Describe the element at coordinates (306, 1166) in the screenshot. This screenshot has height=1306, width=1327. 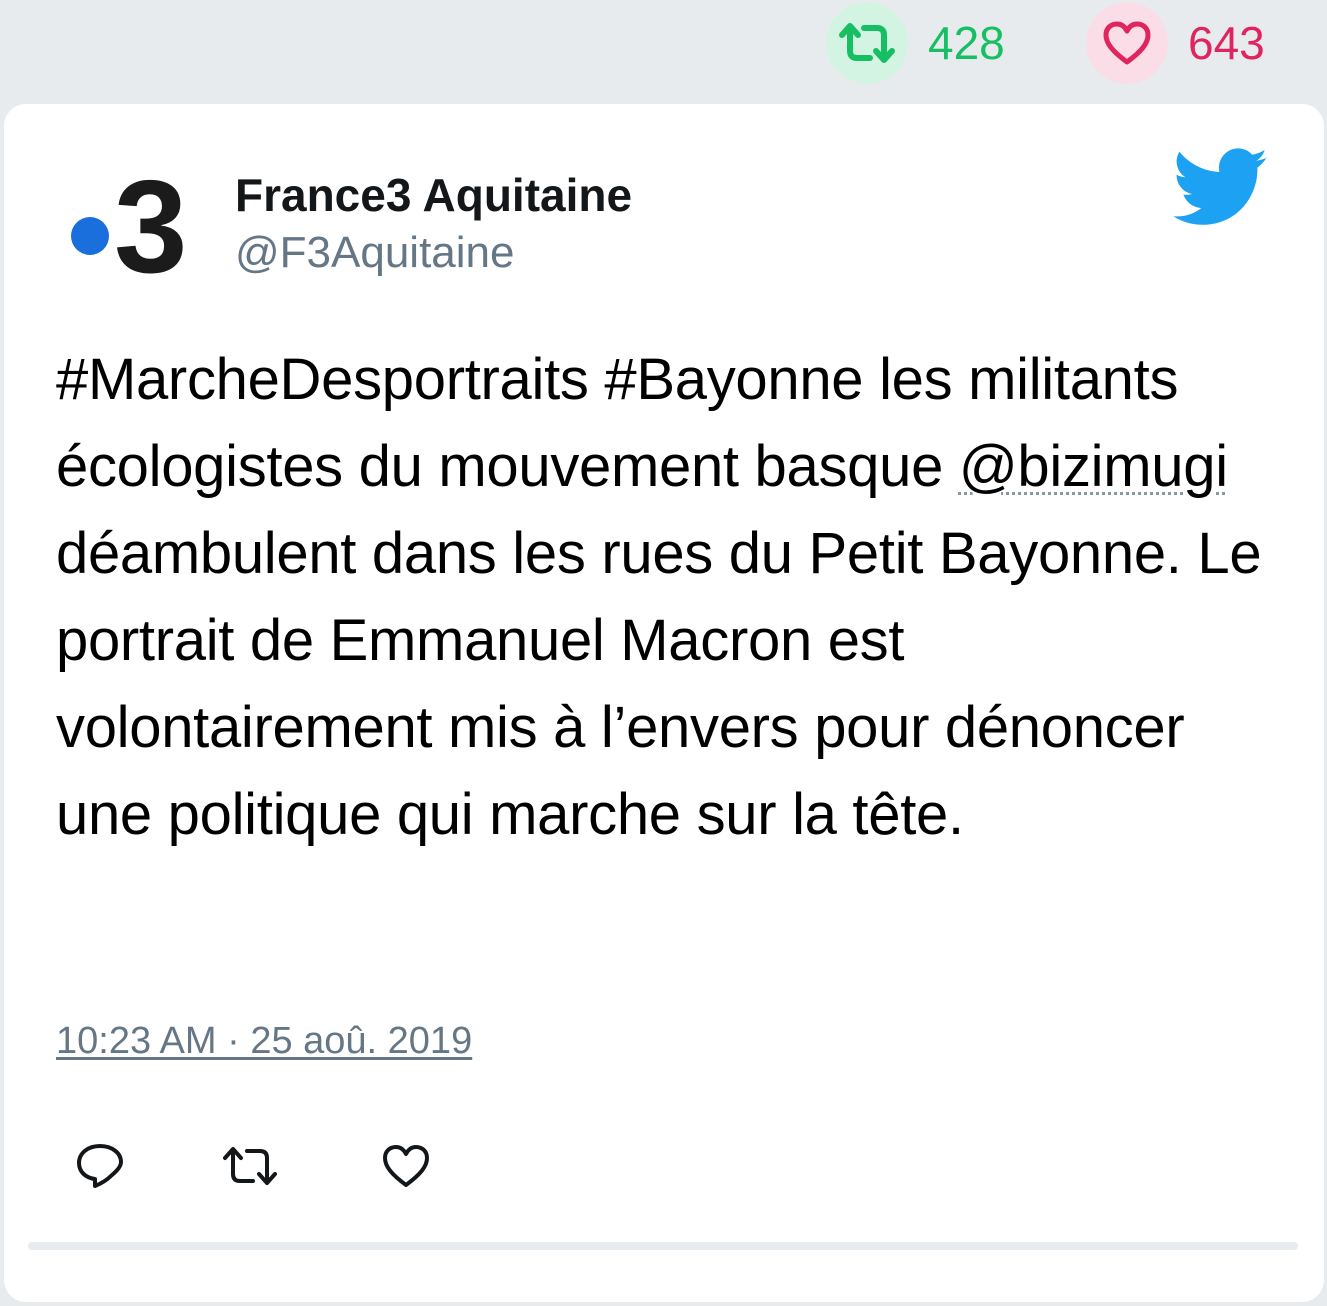
I see `tweet-actions` at that location.